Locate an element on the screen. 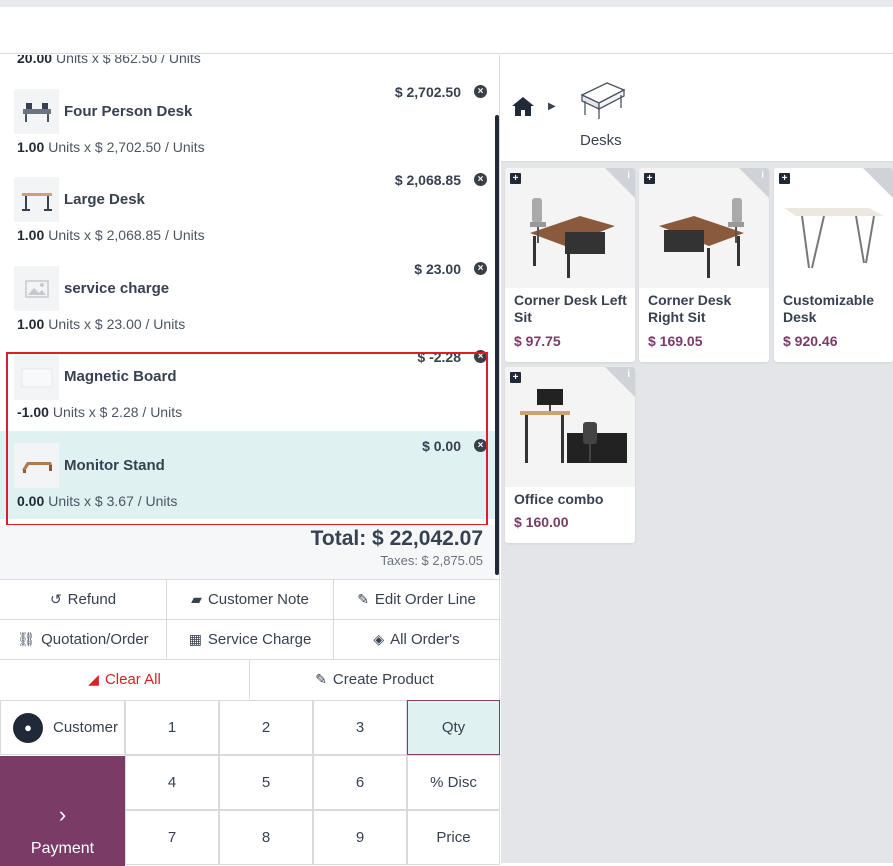  top-strip is located at coordinates (446, 3).